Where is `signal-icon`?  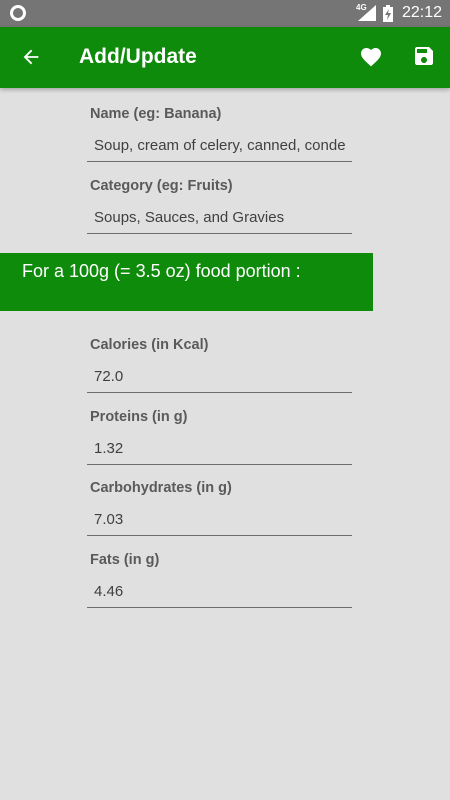
signal-icon is located at coordinates (367, 13).